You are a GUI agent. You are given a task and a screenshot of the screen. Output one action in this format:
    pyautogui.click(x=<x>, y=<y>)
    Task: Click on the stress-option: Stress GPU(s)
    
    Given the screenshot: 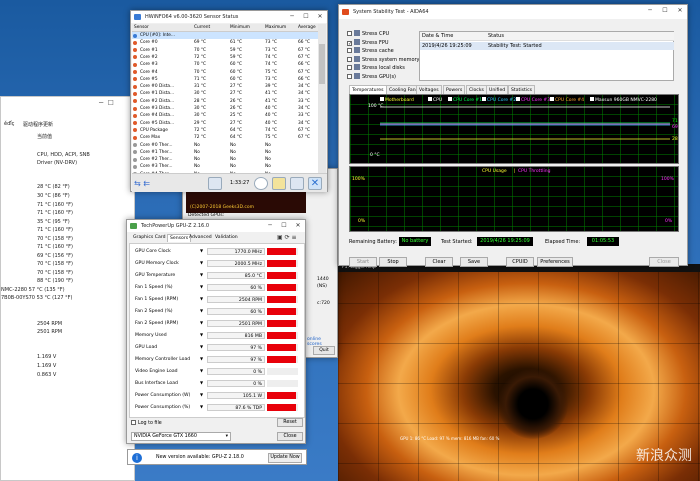 What is the action you would take?
    pyautogui.click(x=371, y=76)
    